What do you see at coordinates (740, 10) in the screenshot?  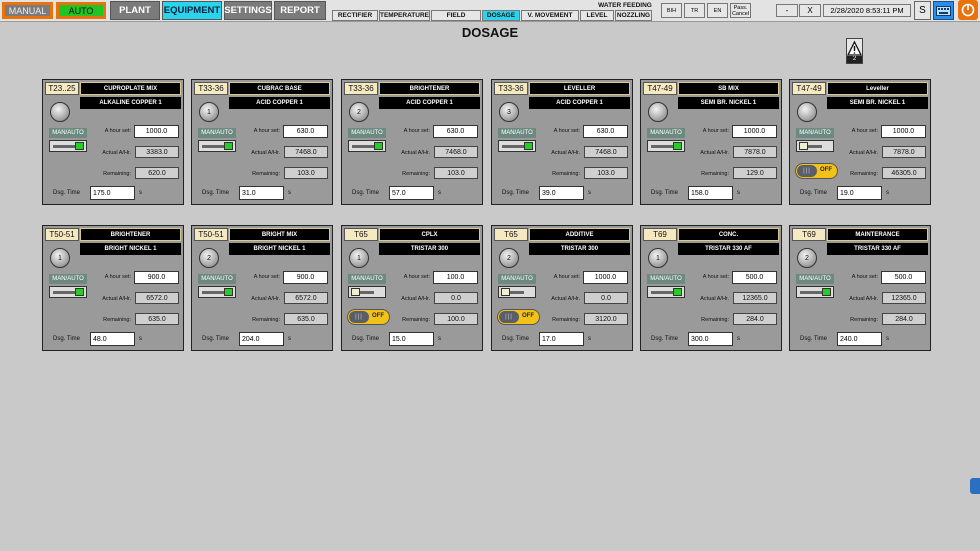 I see `pass-cancel-button: Pass. Cancel` at bounding box center [740, 10].